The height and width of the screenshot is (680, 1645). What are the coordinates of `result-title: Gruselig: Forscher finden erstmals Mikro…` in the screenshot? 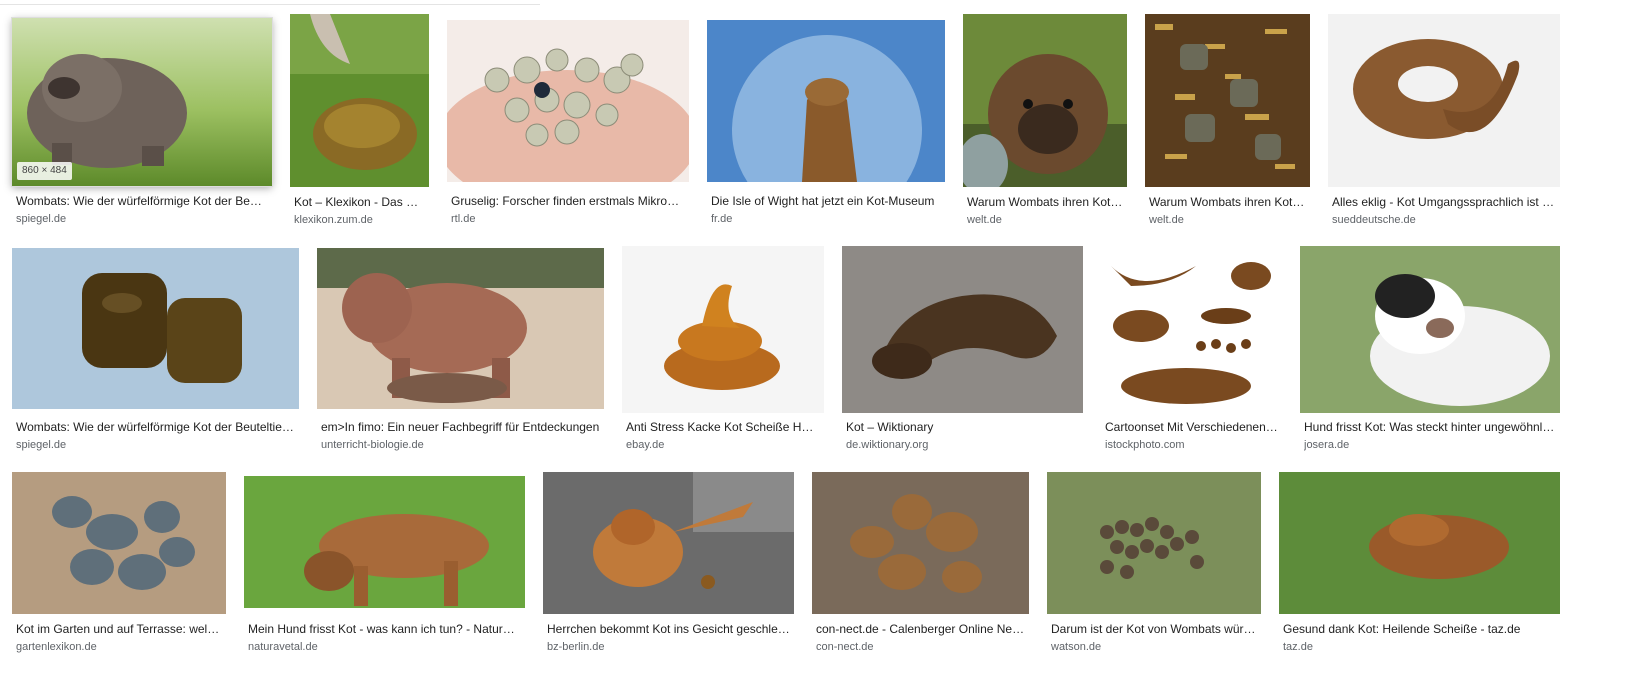 It's located at (568, 201).